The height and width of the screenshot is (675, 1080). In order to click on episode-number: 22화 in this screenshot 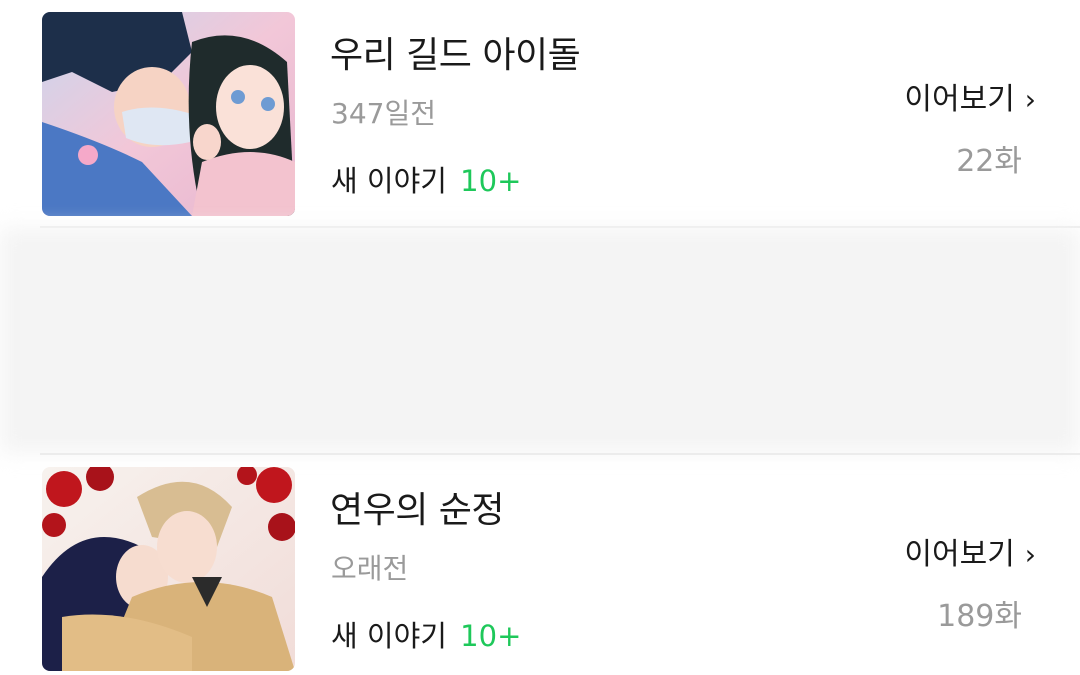, I will do `click(989, 161)`.